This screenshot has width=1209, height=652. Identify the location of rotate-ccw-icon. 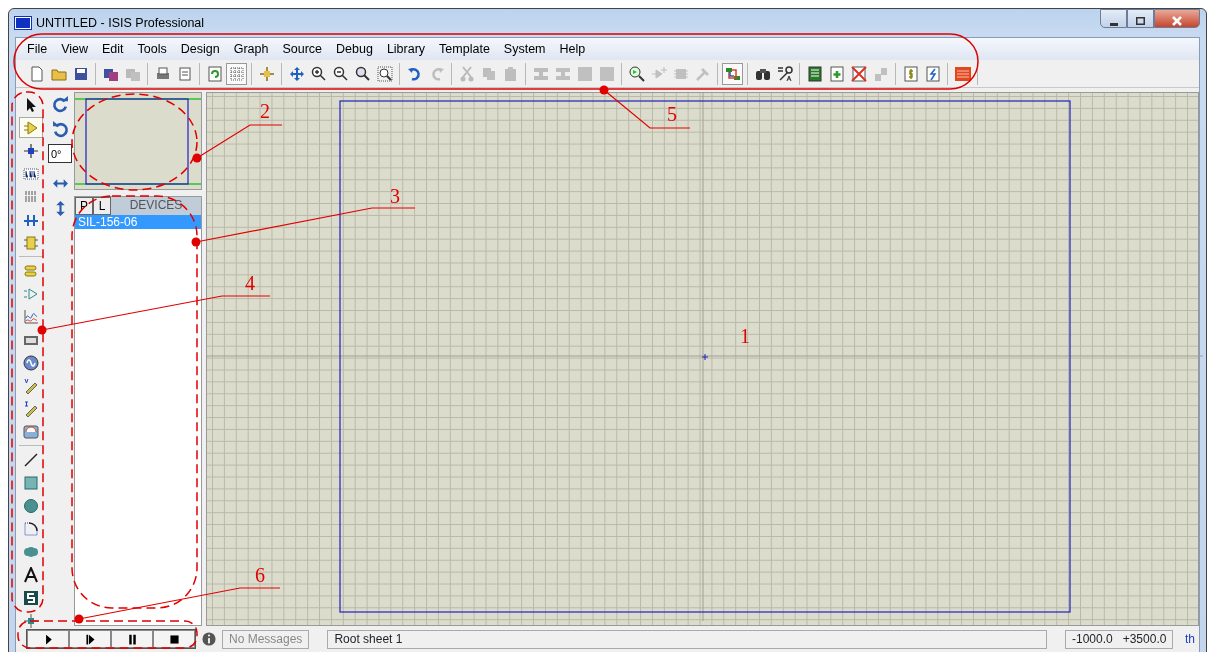
(60, 129).